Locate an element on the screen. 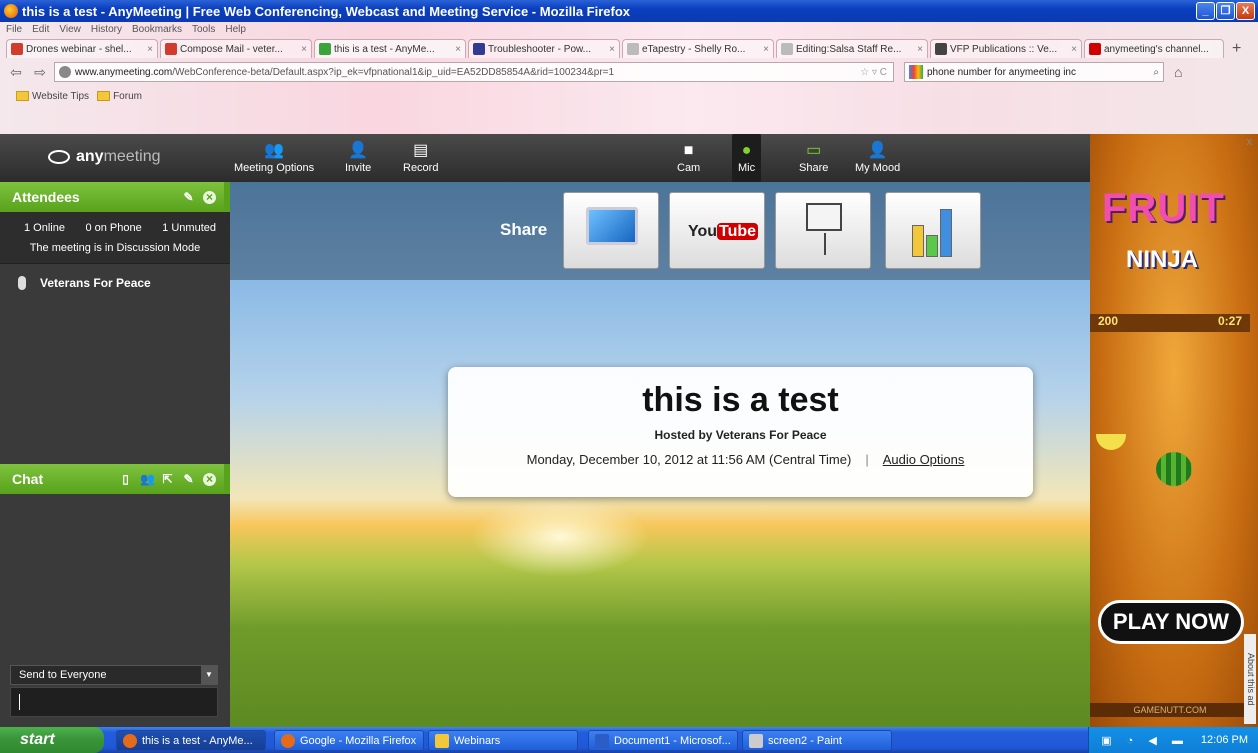 This screenshot has height=753, width=1258. trash-icon: ▯ is located at coordinates (125, 479).